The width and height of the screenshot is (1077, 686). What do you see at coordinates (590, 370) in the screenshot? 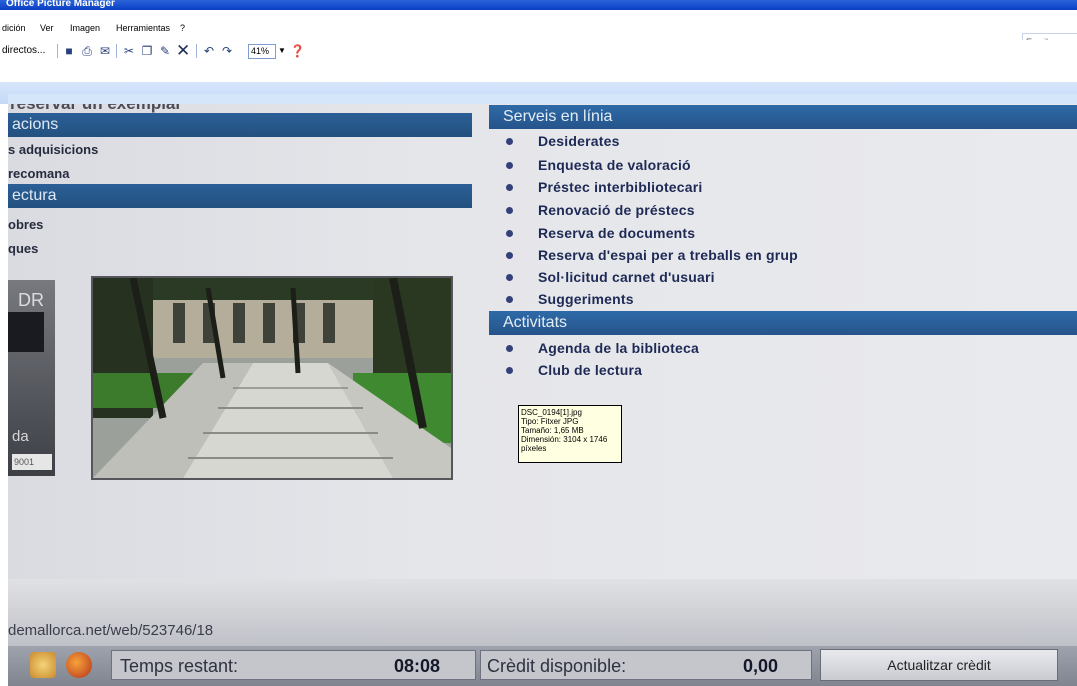
I see `list-item-label: Club de lectura` at bounding box center [590, 370].